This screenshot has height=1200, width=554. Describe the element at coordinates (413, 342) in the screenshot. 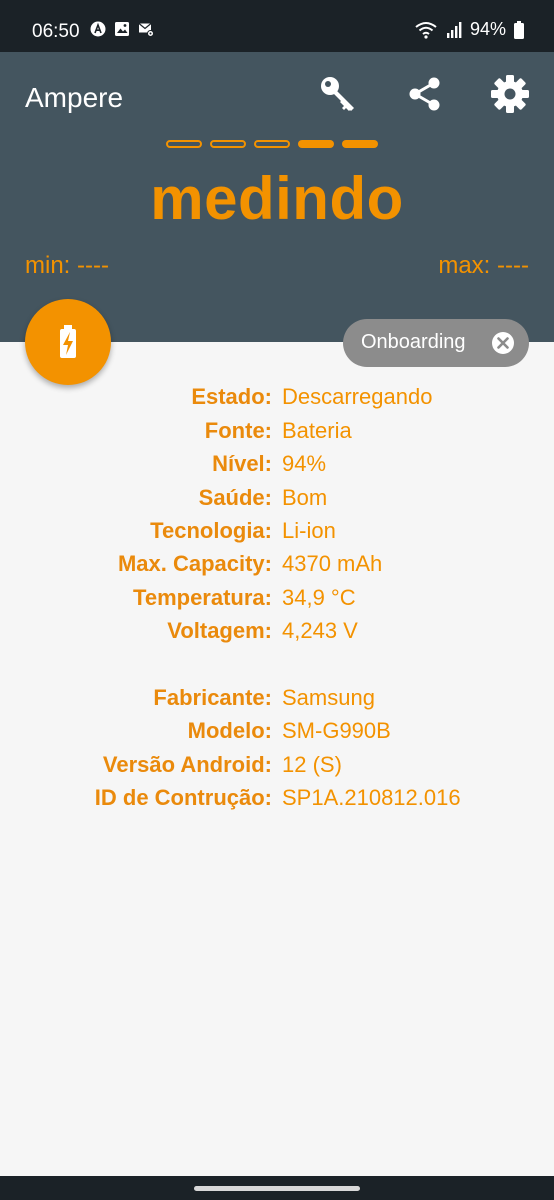

I see `onboarding-chip-label: Onboarding` at that location.